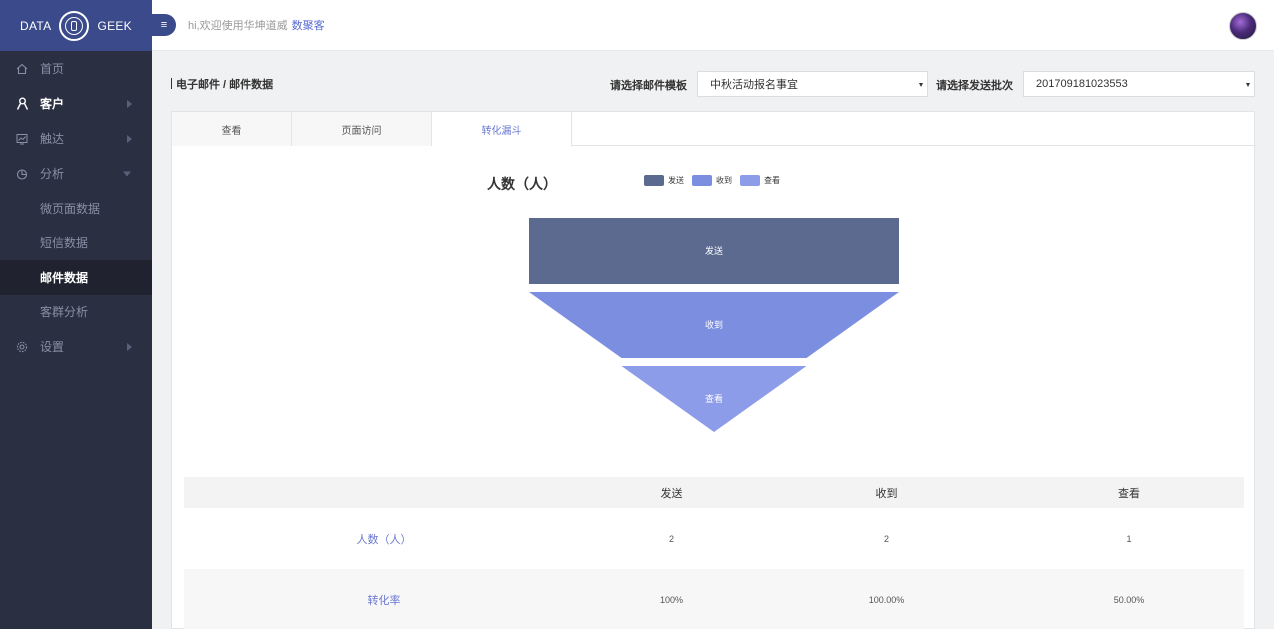 The width and height of the screenshot is (1274, 629). Describe the element at coordinates (225, 85) in the screenshot. I see `breadcrumb-text: 电子邮件 / 邮件数据` at that location.